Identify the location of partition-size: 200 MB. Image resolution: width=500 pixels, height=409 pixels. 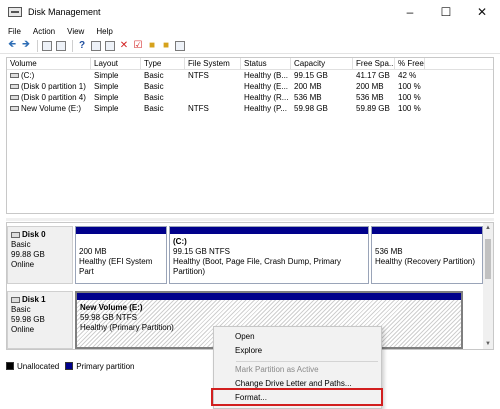
(93, 251).